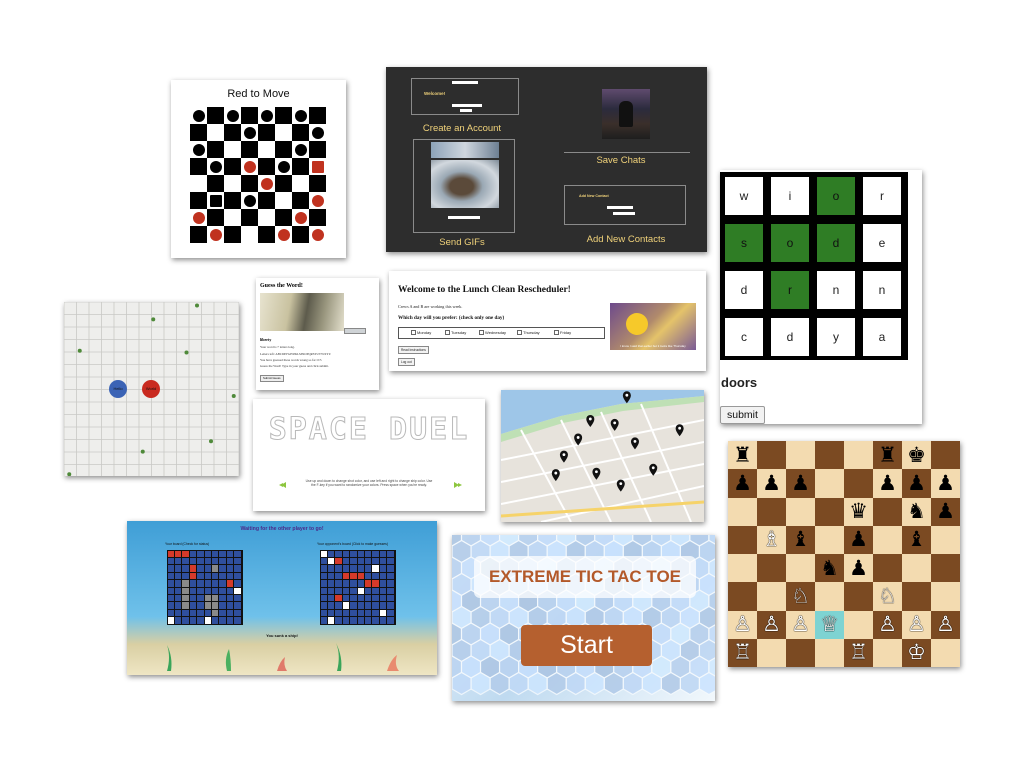 Image resolution: width=1024 pixels, height=768 pixels. Describe the element at coordinates (358, 587) in the screenshot. I see `opponent-board` at that location.